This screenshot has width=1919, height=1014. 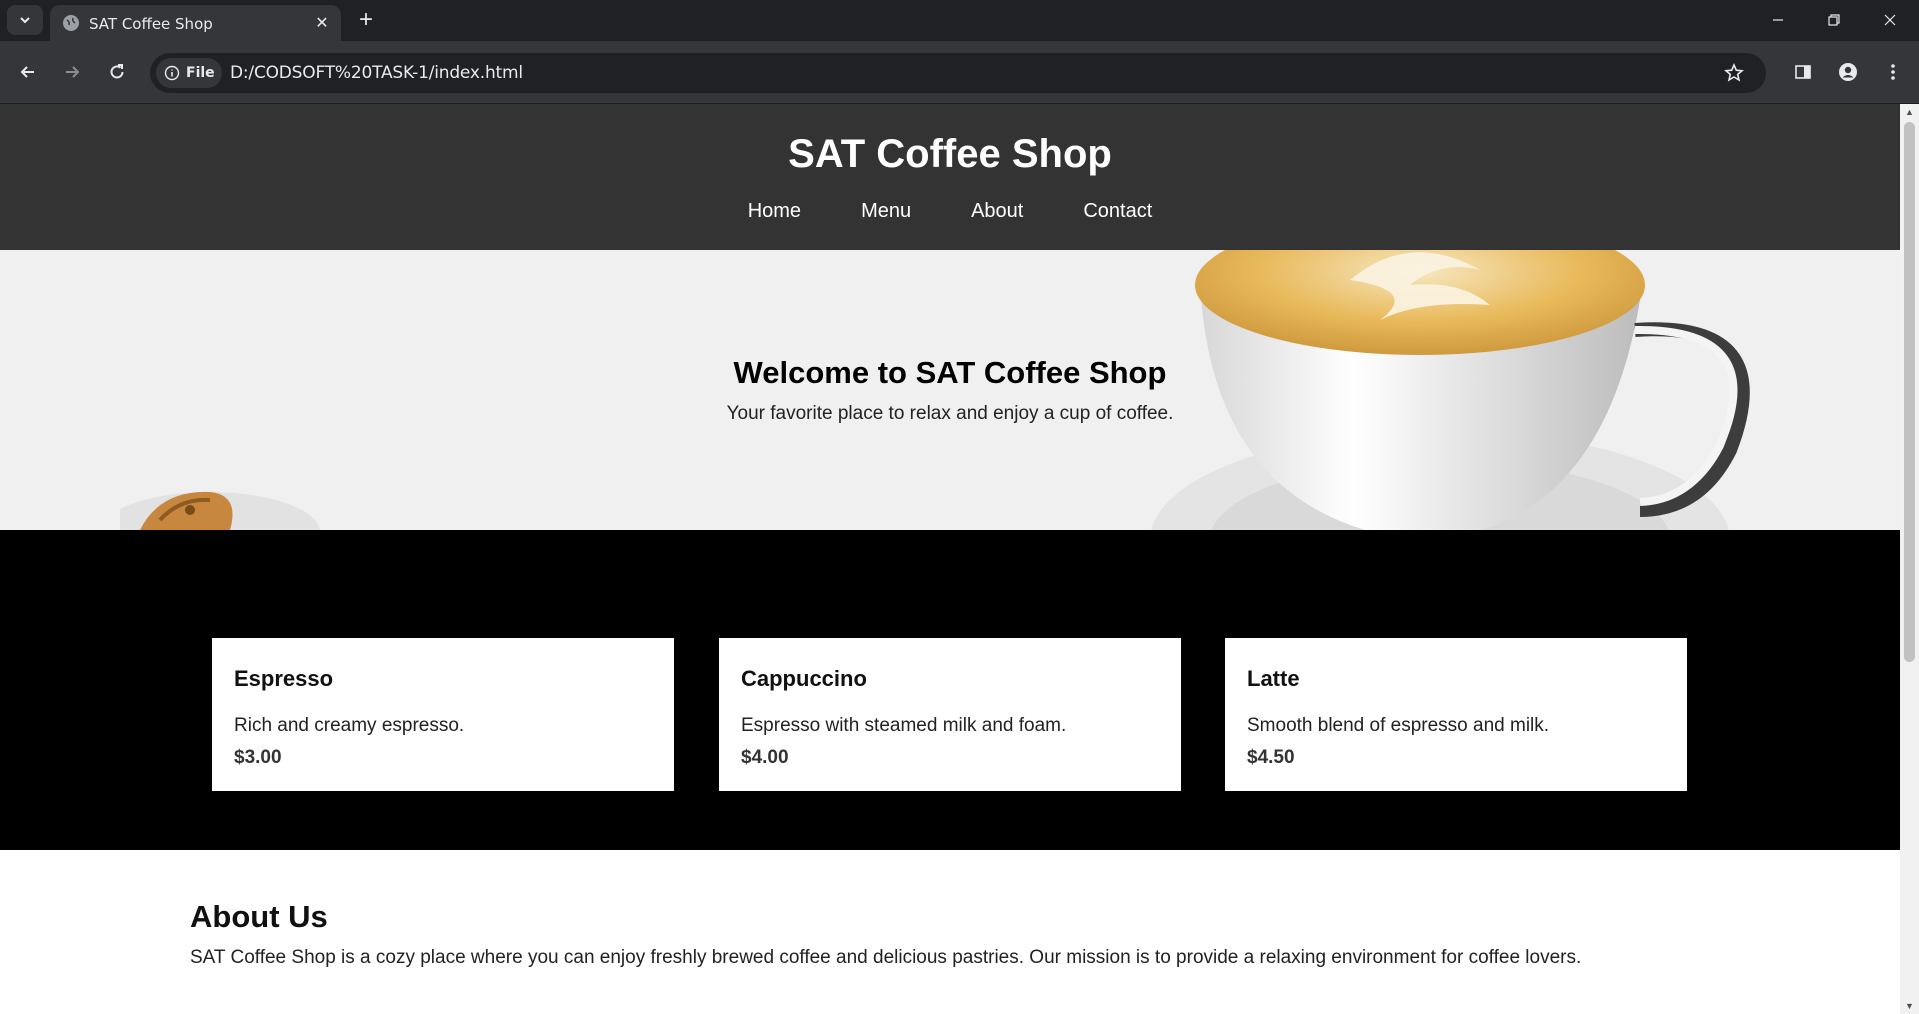 I want to click on nav-about: About, so click(x=997, y=211).